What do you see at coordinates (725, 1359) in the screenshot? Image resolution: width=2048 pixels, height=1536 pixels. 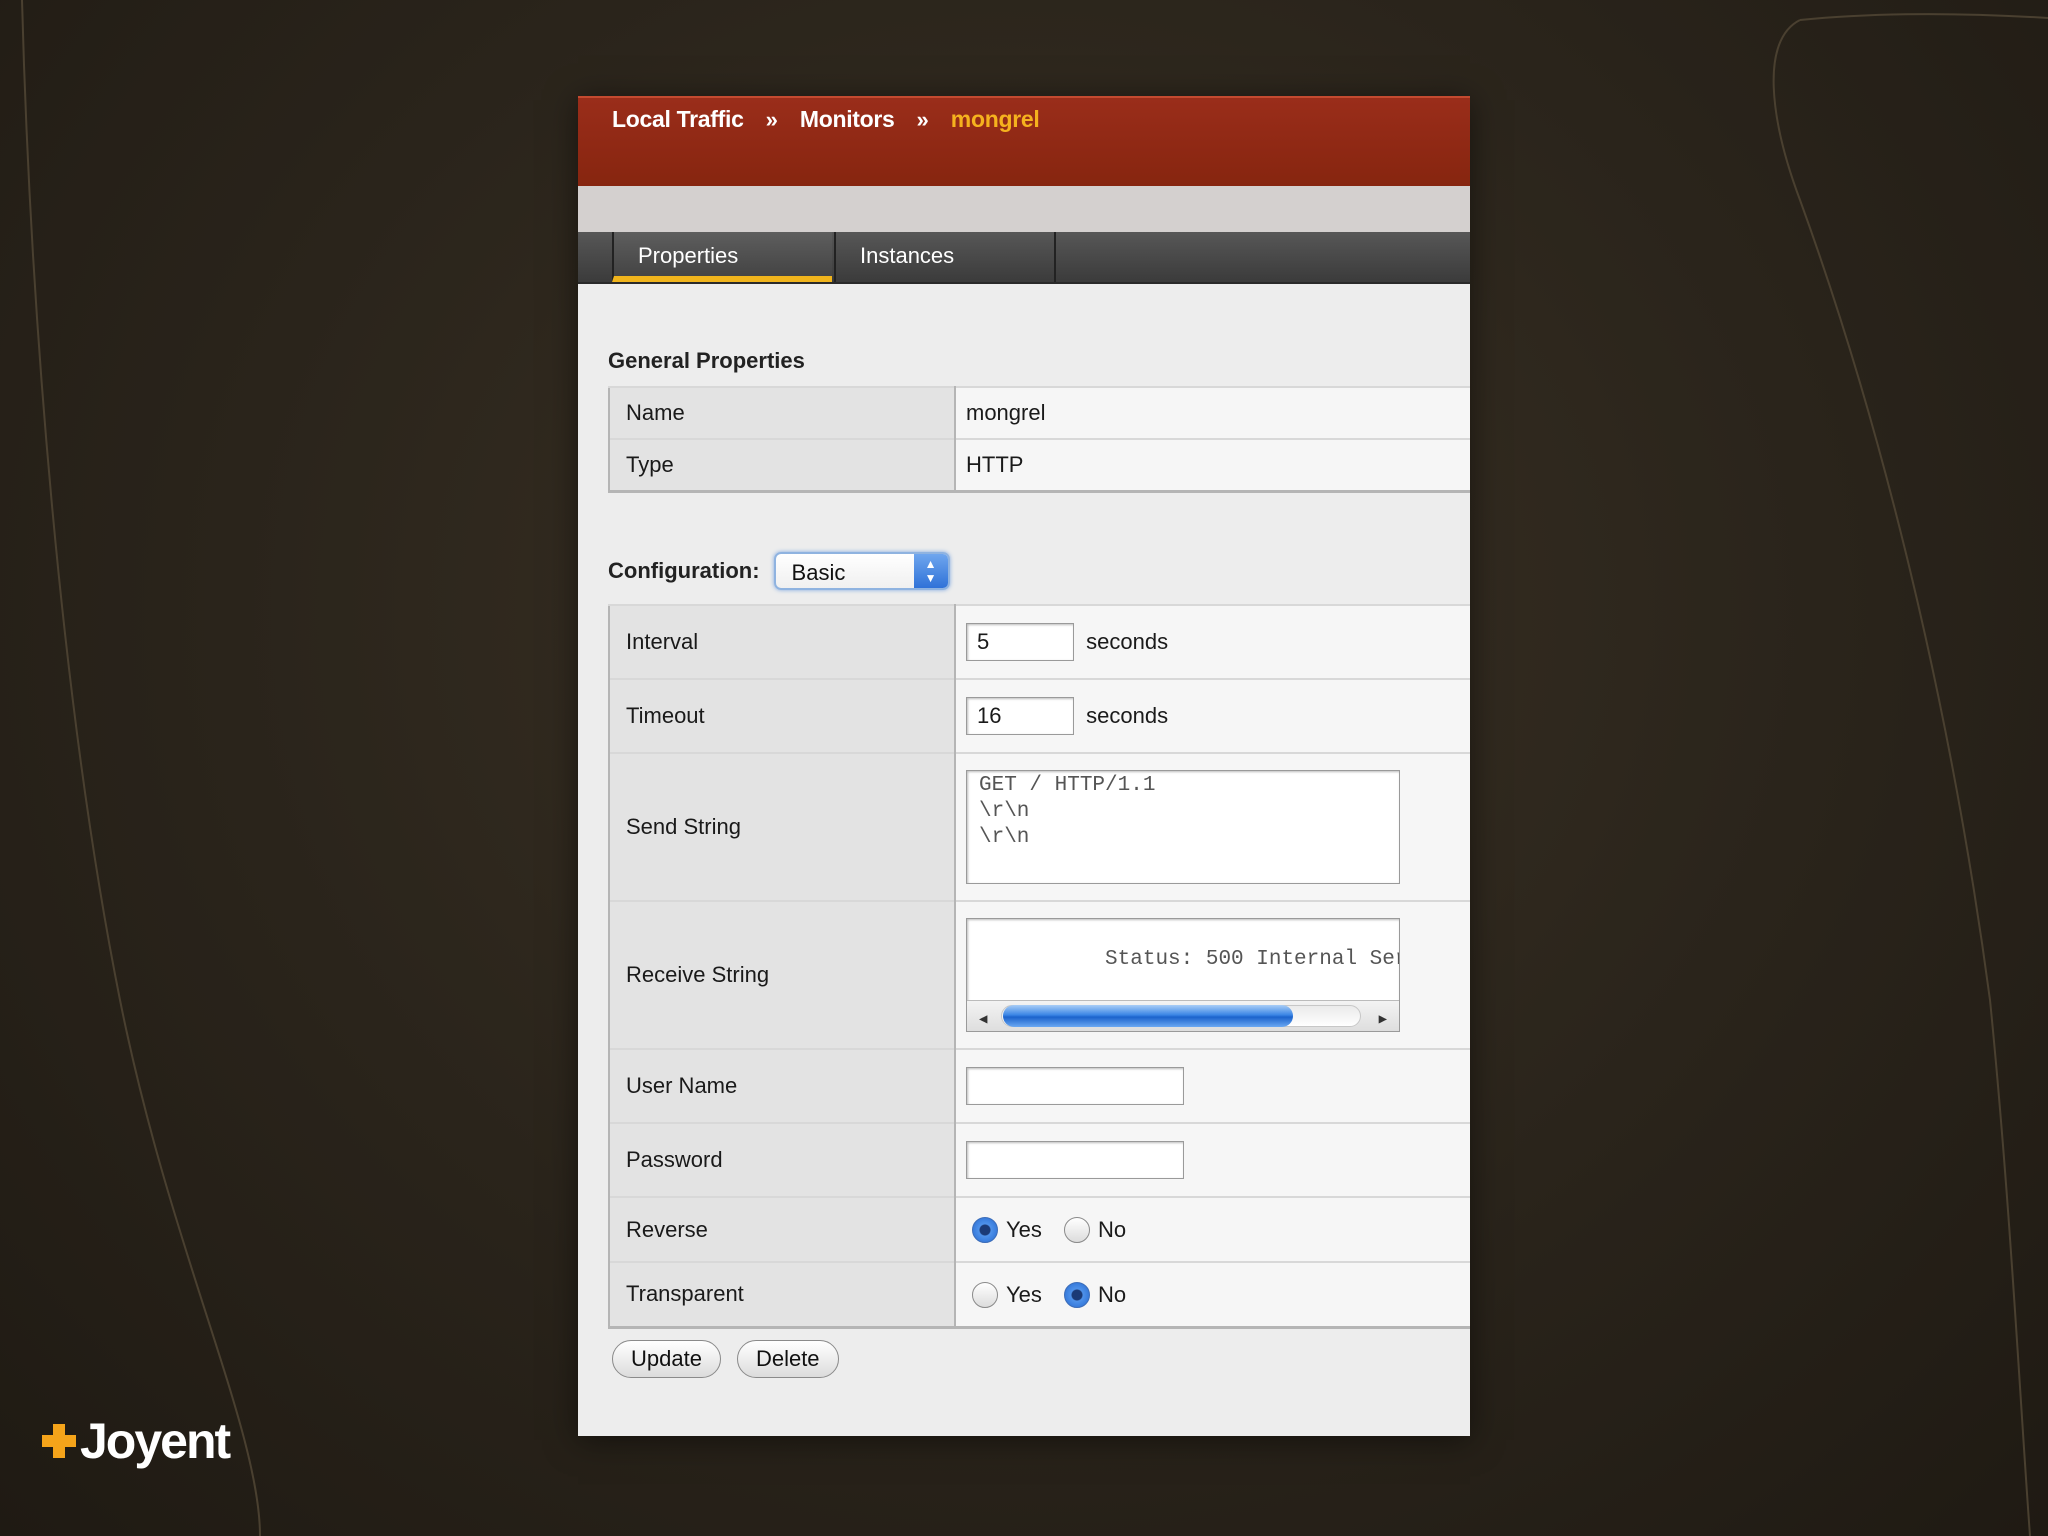 I see `action-buttons: Update Delete` at bounding box center [725, 1359].